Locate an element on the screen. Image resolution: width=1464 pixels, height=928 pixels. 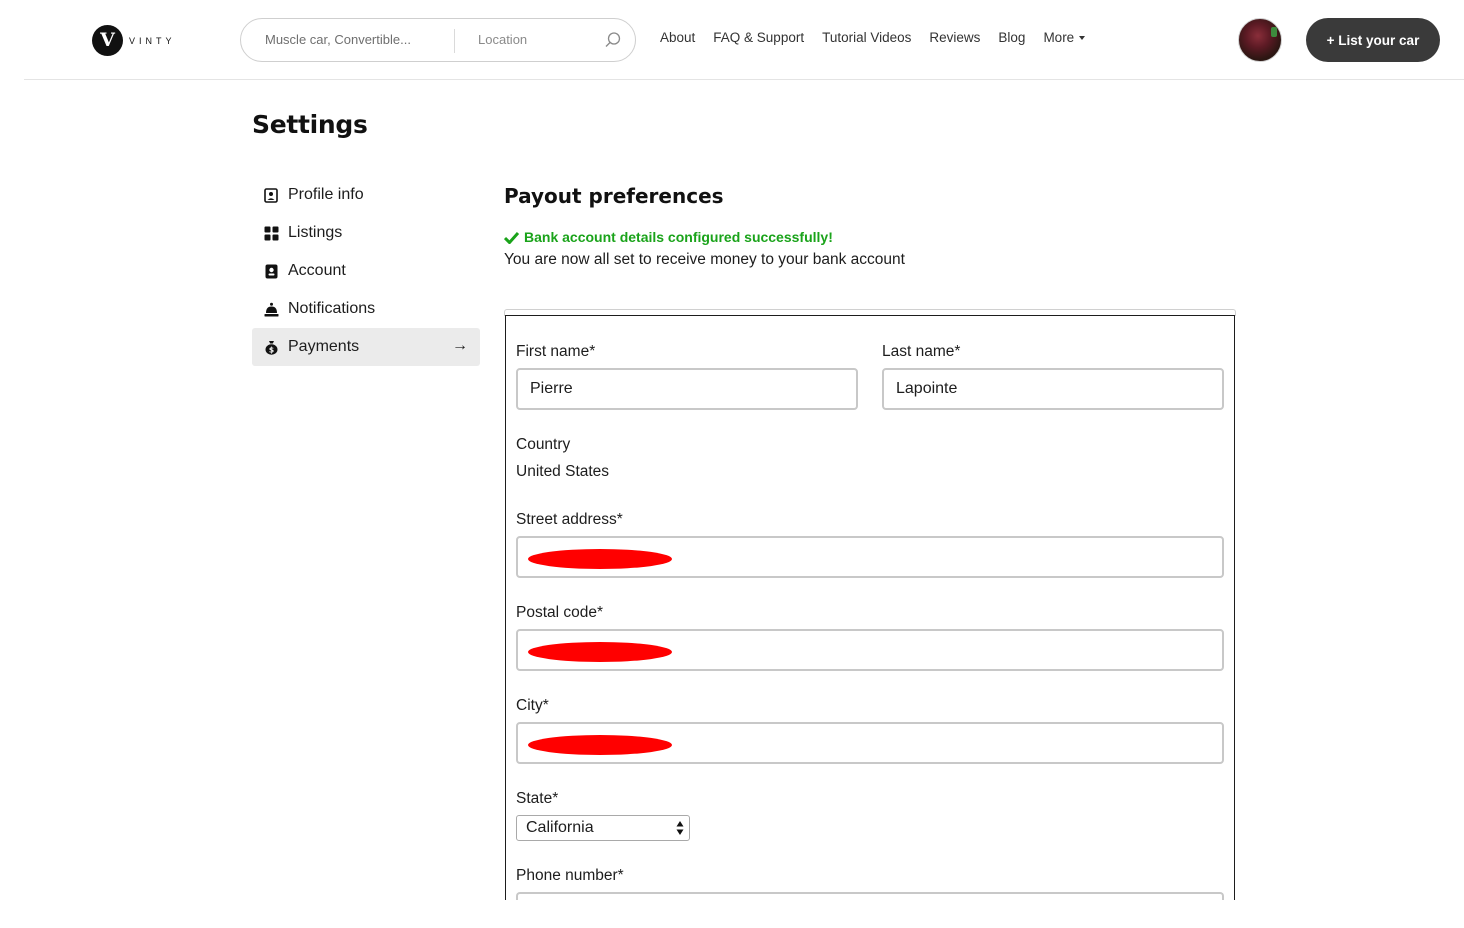
header-divider is located at coordinates (744, 79).